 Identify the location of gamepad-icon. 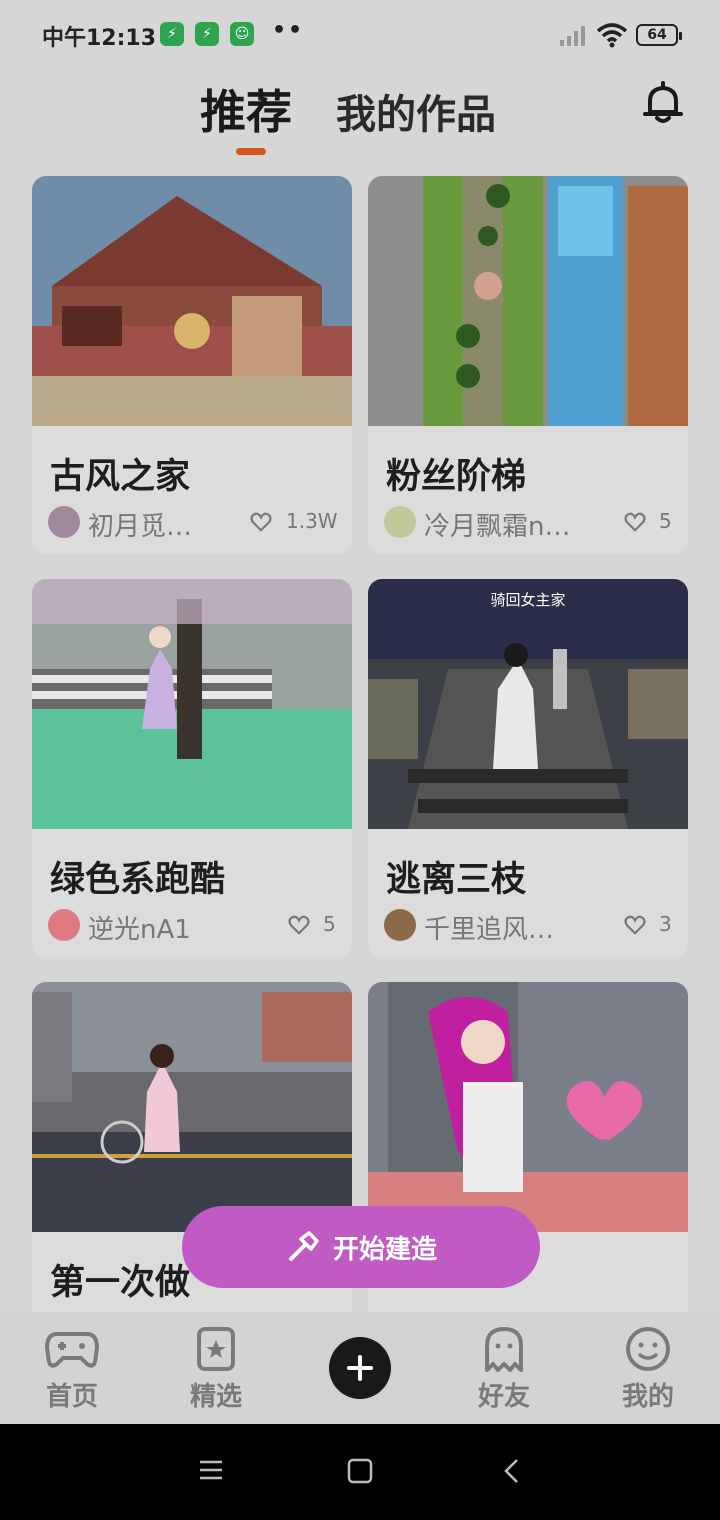
(72, 1350).